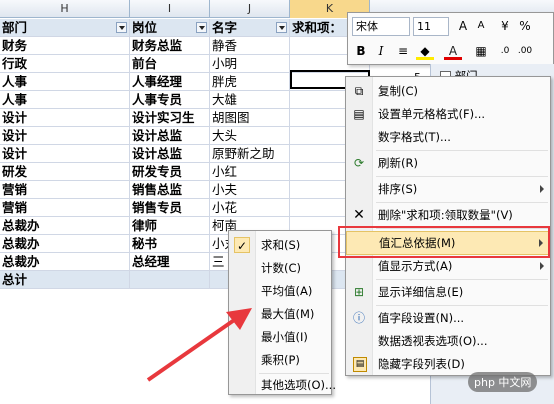 This screenshot has height=404, width=554. Describe the element at coordinates (170, 172) in the screenshot. I see `cell-post: 研发专员` at that location.